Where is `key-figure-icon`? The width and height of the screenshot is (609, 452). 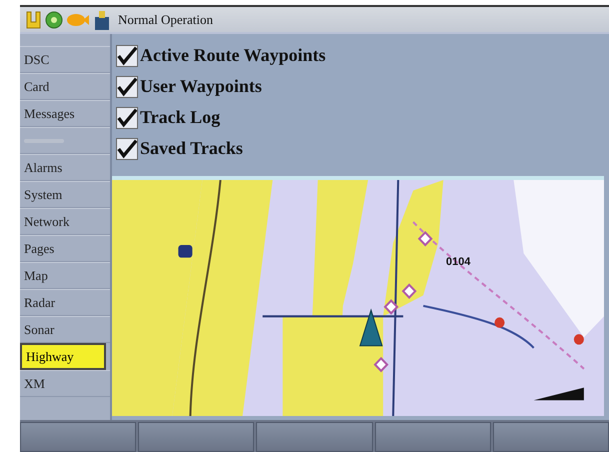
key-figure-icon is located at coordinates (33, 20).